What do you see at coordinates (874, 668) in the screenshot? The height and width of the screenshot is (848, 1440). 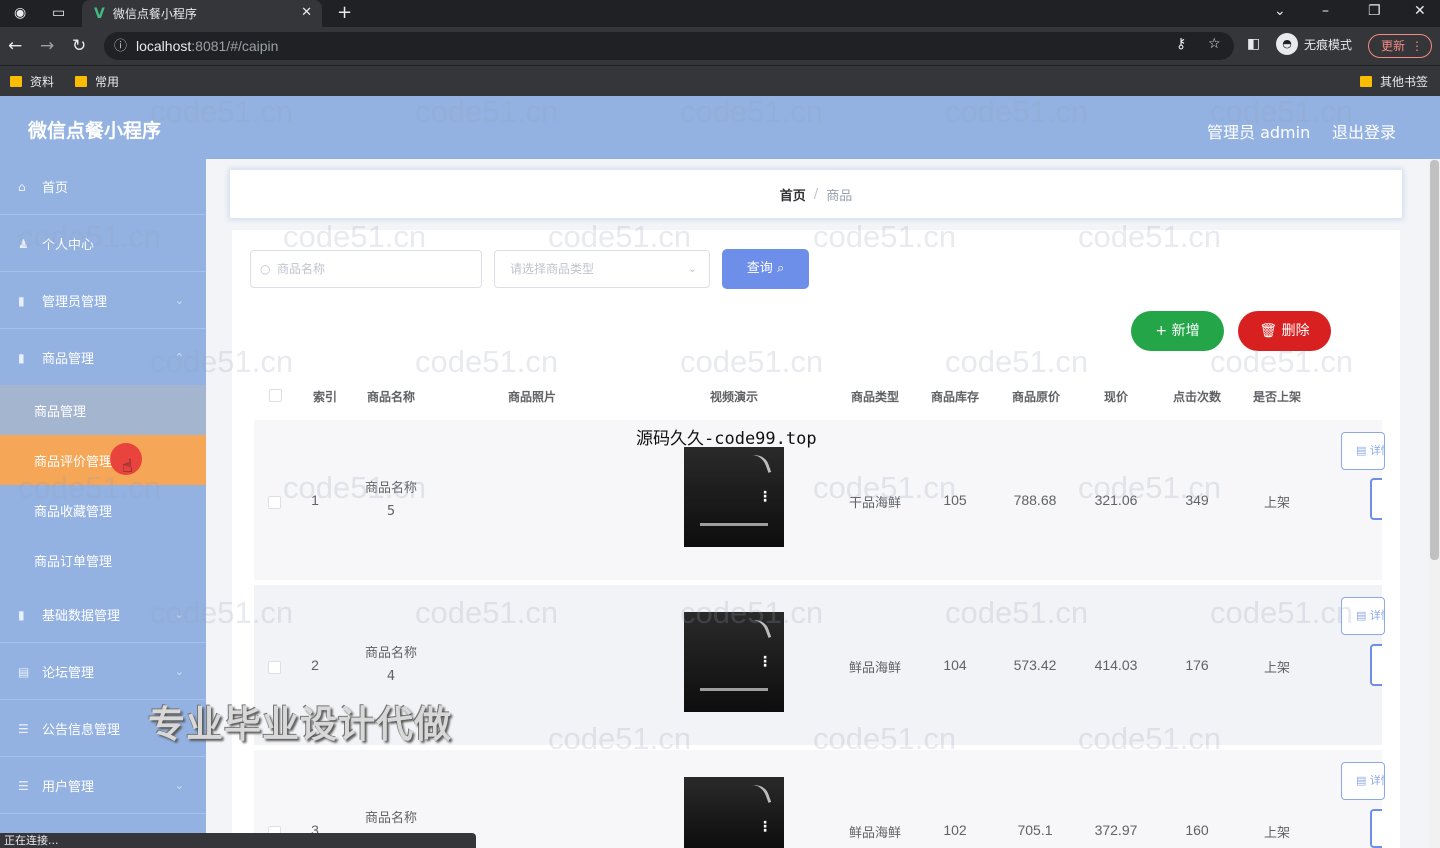 I see `cell-type: 鲜品海鲜` at bounding box center [874, 668].